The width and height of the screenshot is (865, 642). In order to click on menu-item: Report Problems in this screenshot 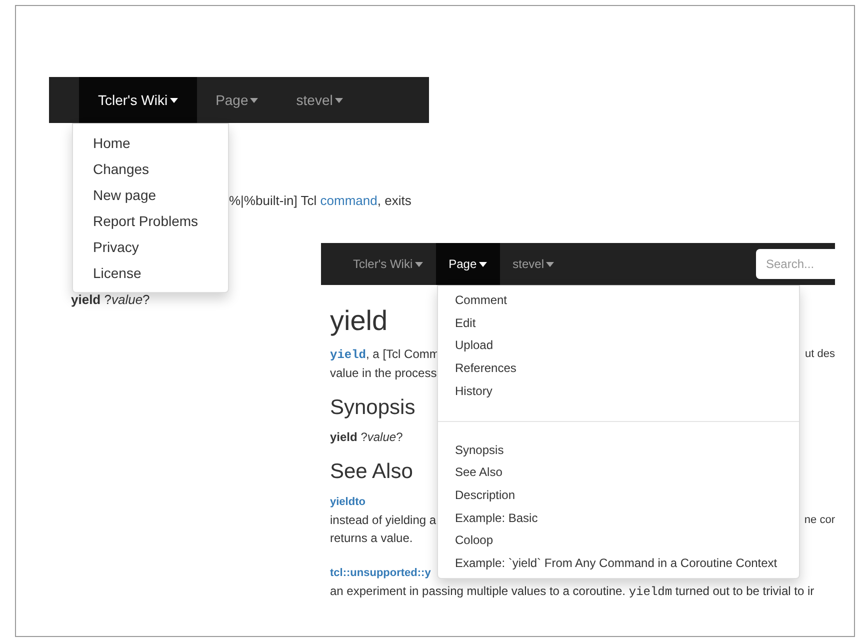, I will do `click(150, 221)`.